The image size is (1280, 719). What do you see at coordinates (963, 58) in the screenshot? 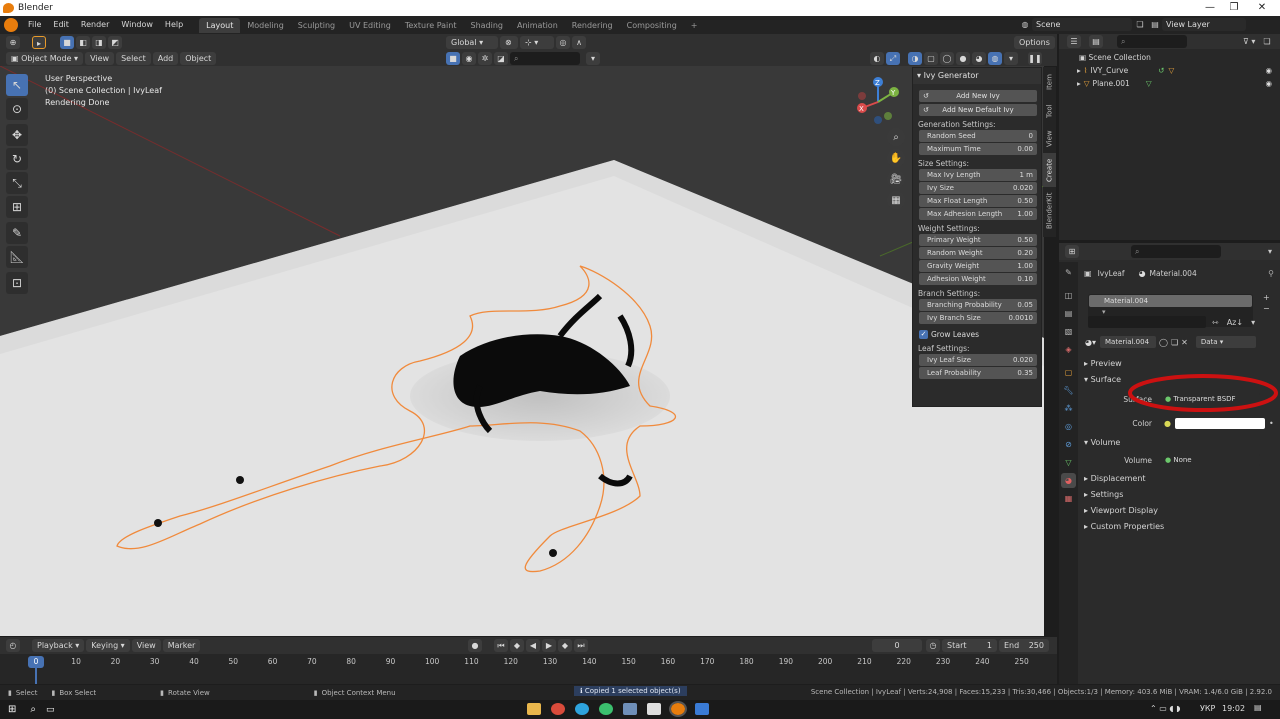
I see `shading-solid-icon: ●` at bounding box center [963, 58].